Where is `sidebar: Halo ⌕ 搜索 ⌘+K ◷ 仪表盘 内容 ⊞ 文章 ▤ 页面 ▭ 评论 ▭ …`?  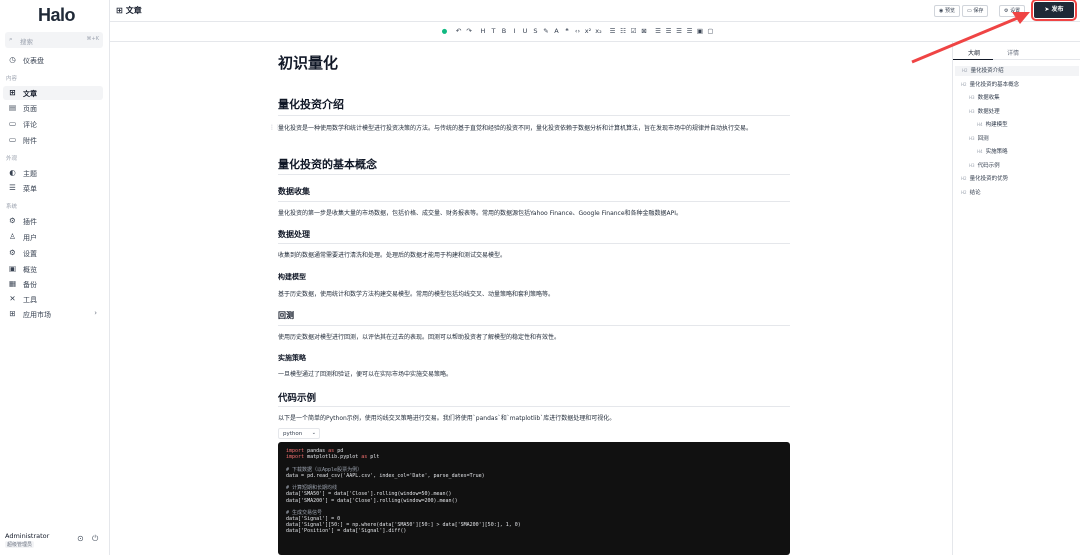 sidebar: Halo ⌕ 搜索 ⌘+K ◷ 仪表盘 内容 ⊞ 文章 ▤ 页面 ▭ 评论 ▭ … is located at coordinates (55, 277).